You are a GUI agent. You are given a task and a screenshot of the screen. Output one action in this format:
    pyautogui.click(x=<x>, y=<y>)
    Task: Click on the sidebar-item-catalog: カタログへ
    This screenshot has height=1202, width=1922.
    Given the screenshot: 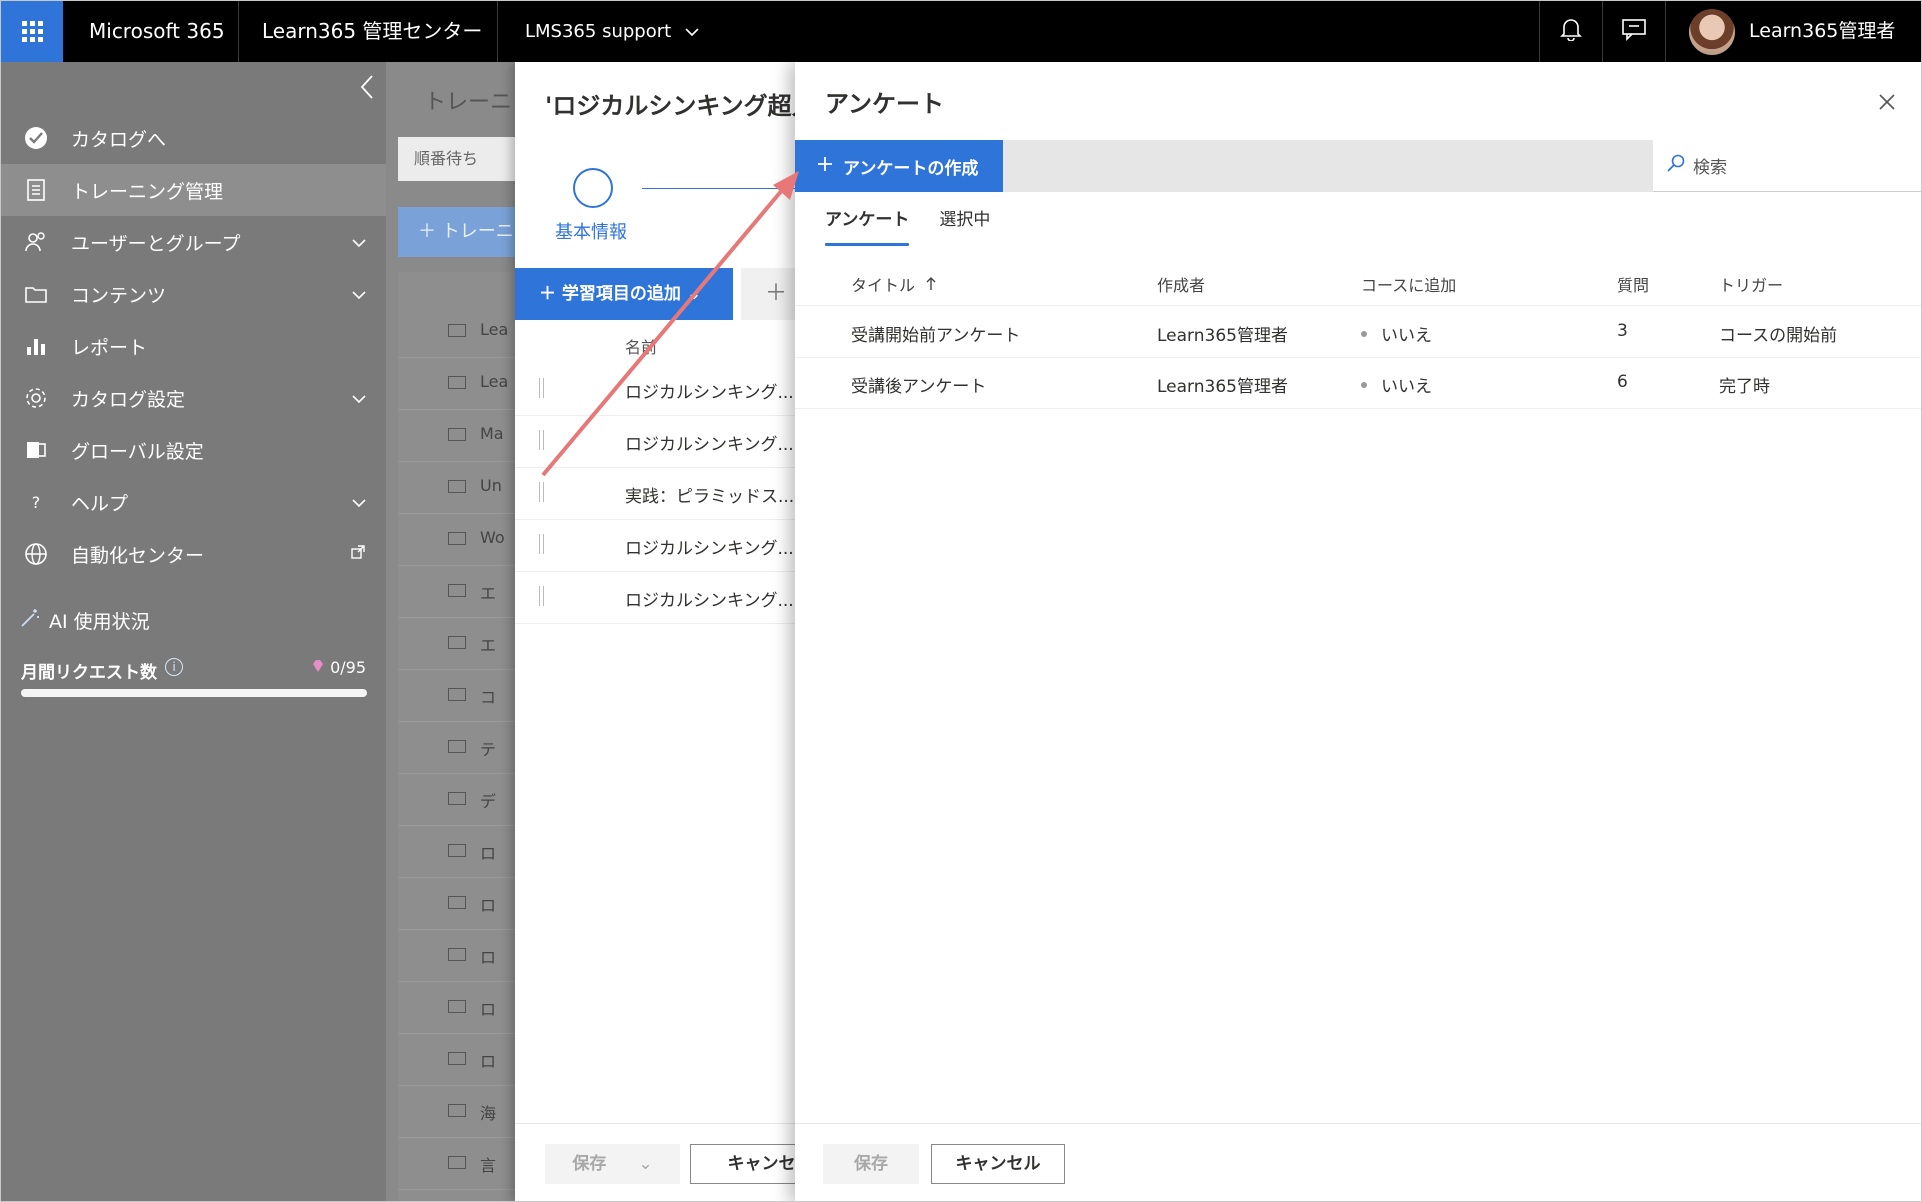 What is the action you would take?
    pyautogui.click(x=193, y=138)
    